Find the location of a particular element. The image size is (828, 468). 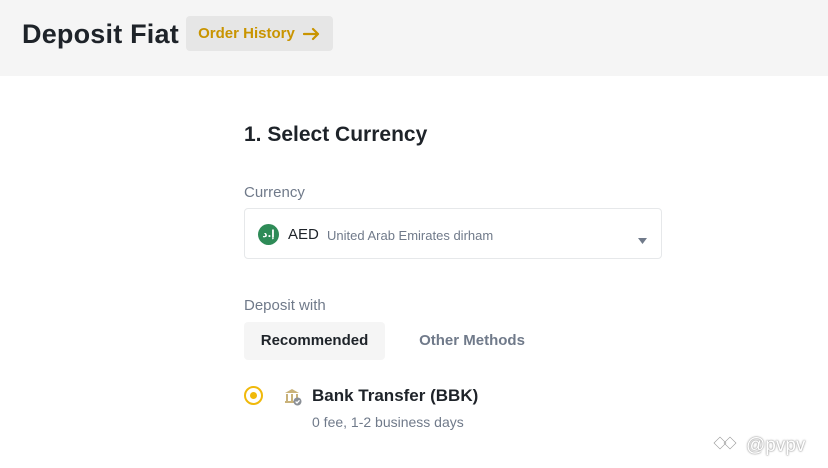

currency-label: Currency is located at coordinates (274, 192).